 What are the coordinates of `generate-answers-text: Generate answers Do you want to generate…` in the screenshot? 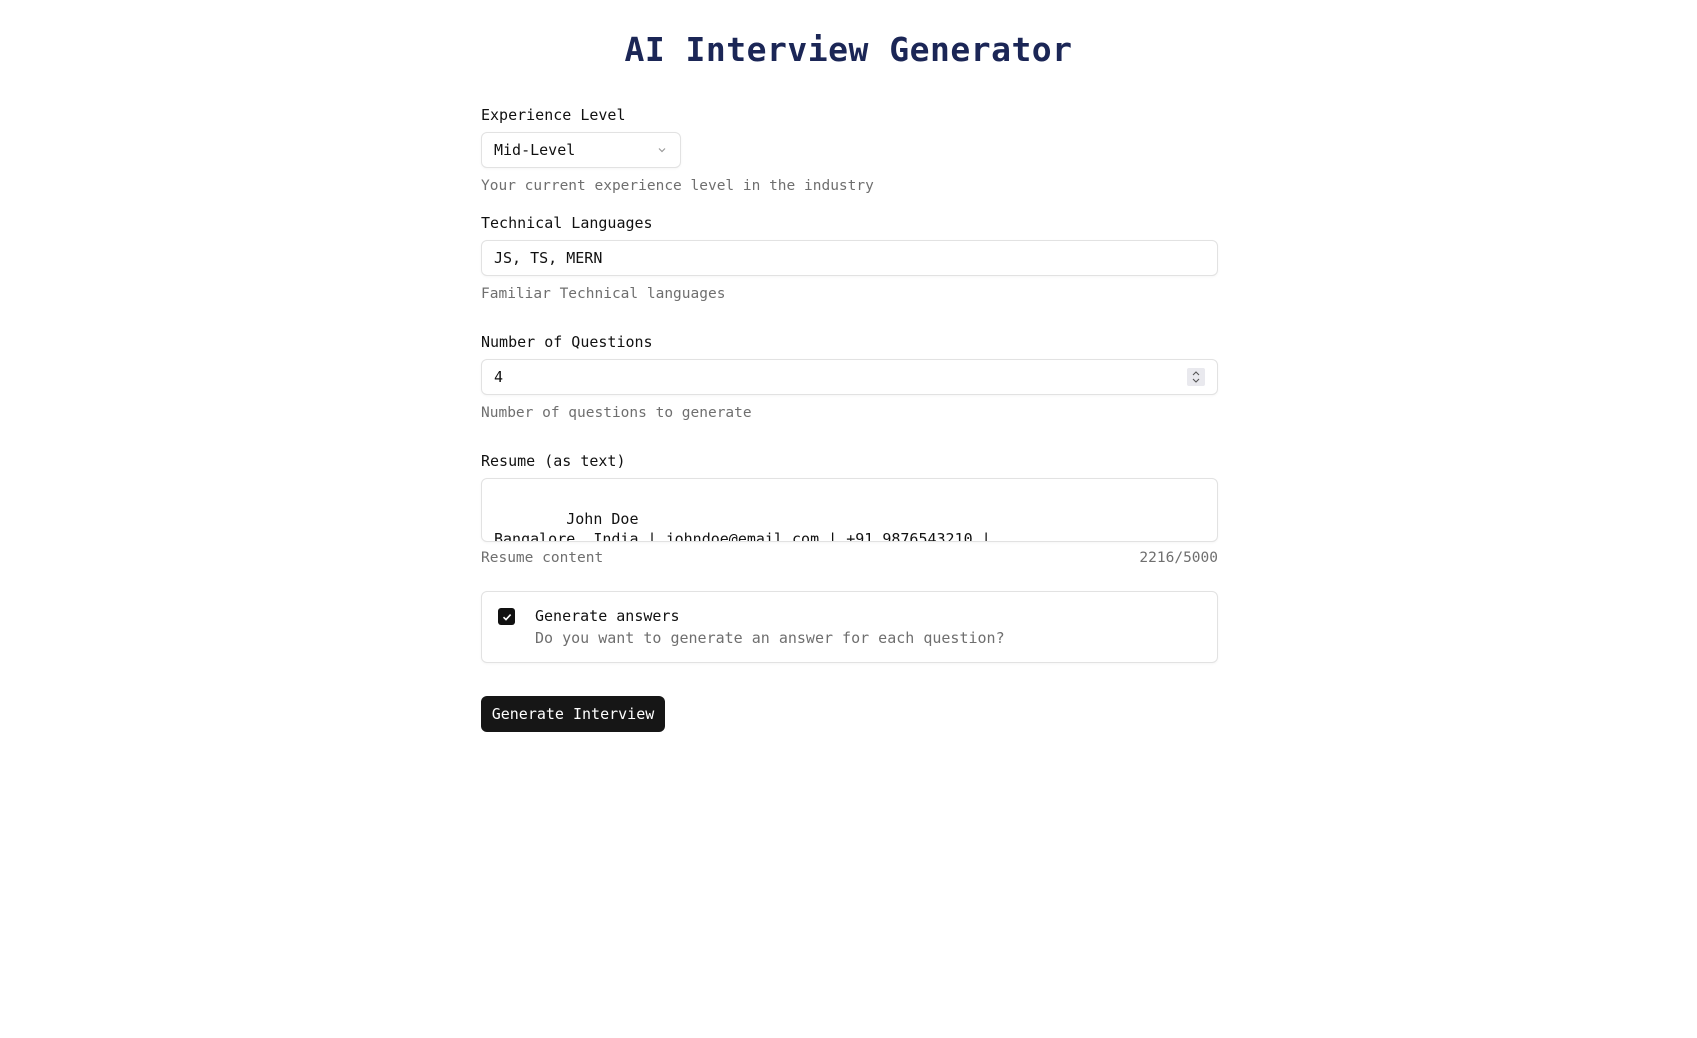 It's located at (770, 627).